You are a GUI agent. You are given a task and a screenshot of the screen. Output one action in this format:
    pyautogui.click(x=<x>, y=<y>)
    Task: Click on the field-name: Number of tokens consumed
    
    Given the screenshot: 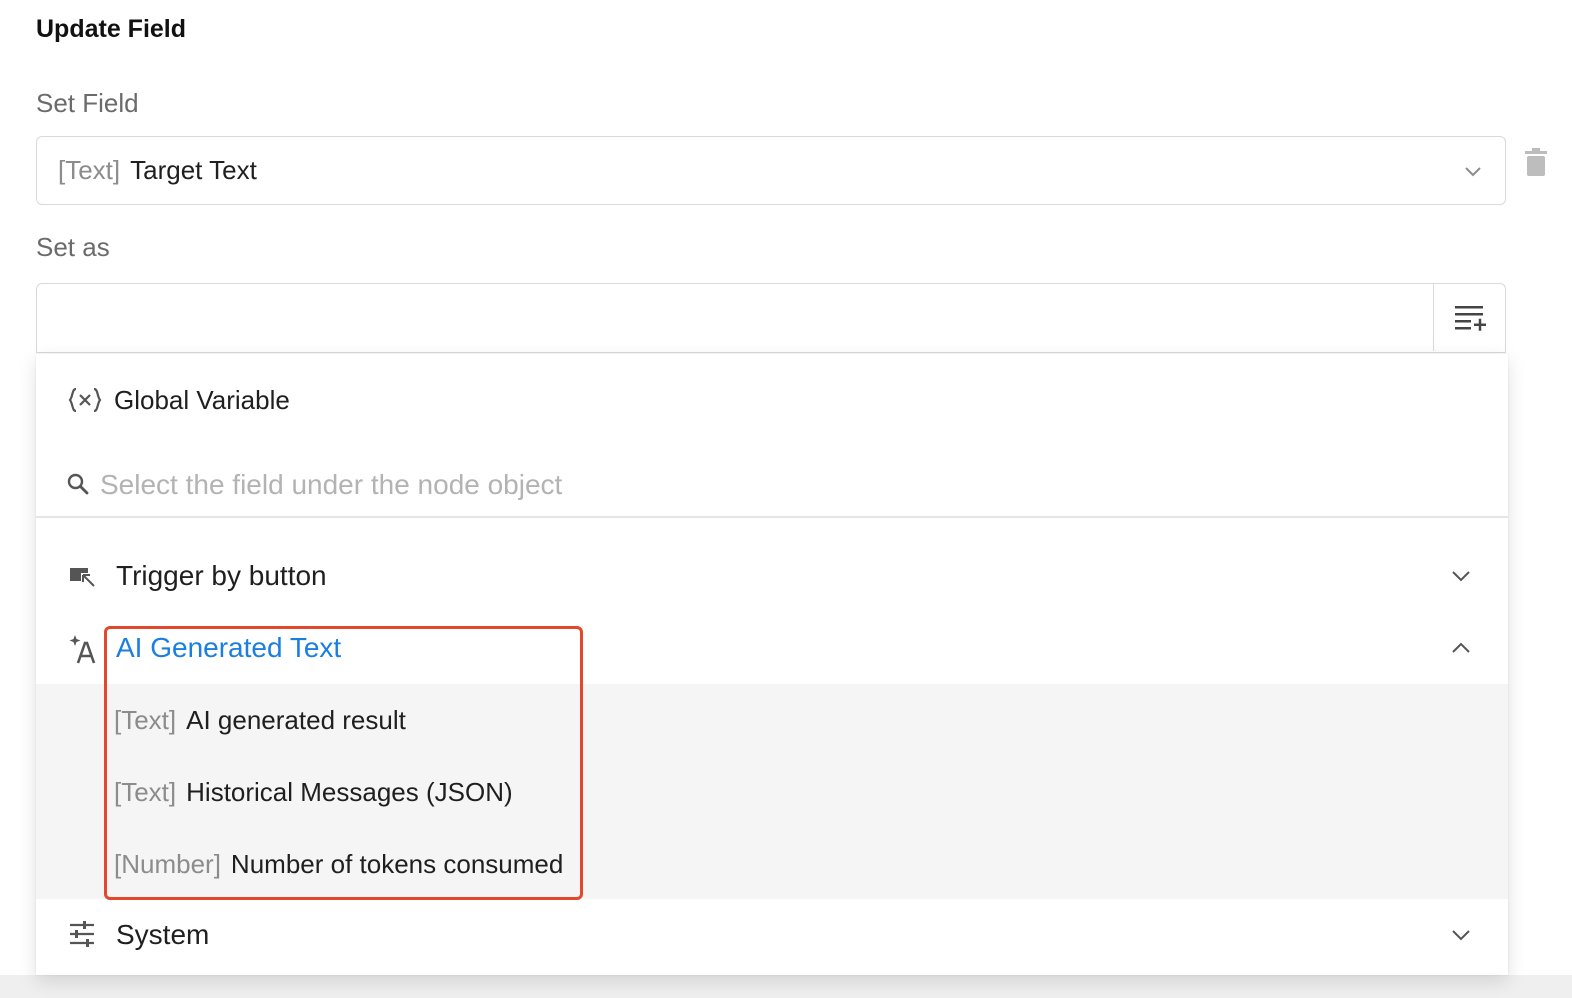 What is the action you would take?
    pyautogui.click(x=397, y=863)
    